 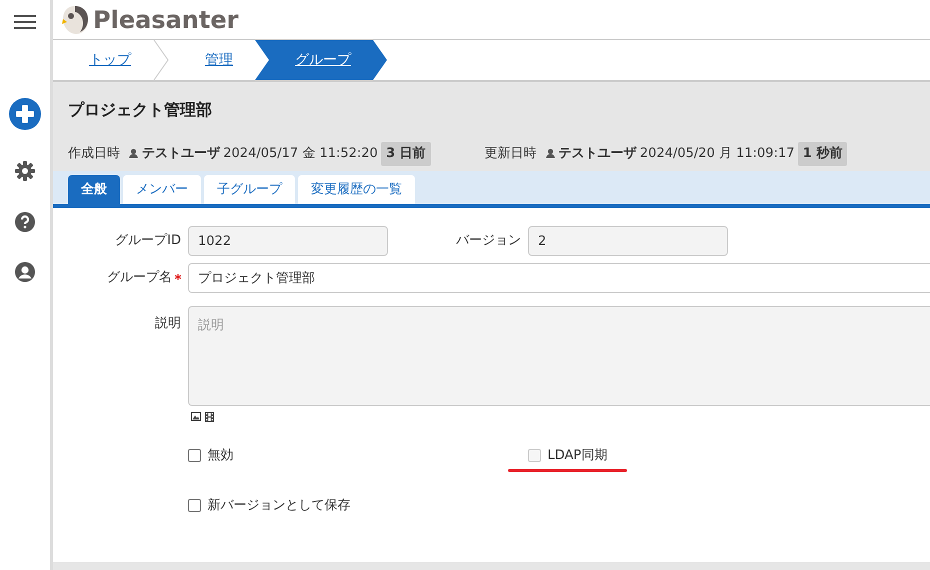 What do you see at coordinates (168, 323) in the screenshot?
I see `field-label: 説明` at bounding box center [168, 323].